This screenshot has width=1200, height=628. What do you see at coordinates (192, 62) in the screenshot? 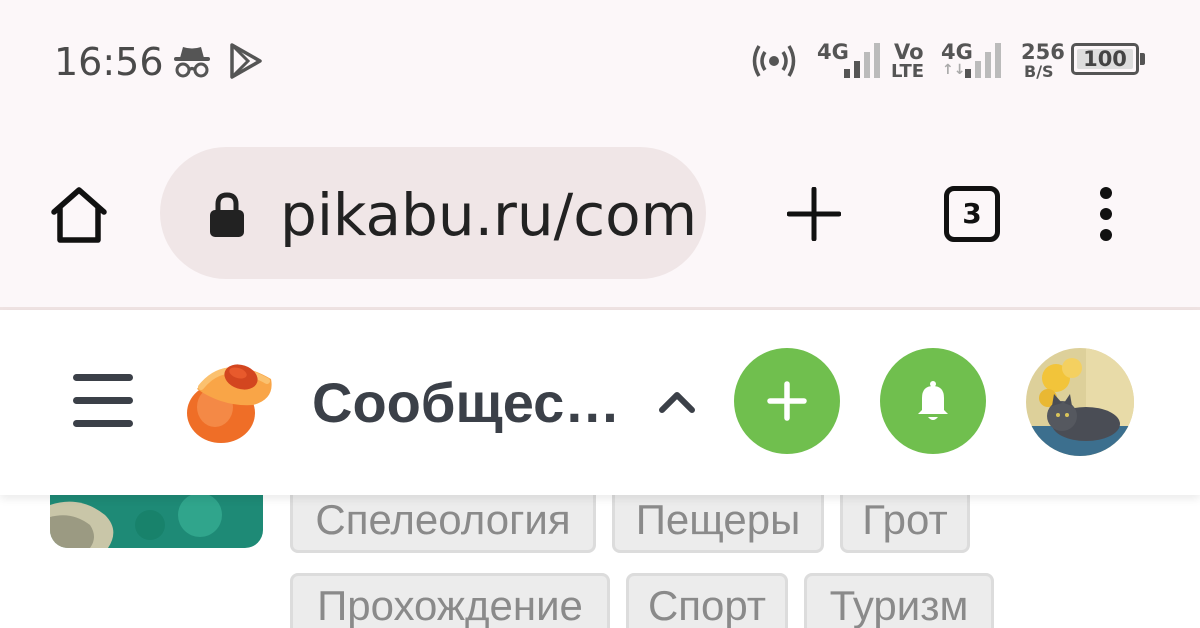
I see `incognito-icon` at bounding box center [192, 62].